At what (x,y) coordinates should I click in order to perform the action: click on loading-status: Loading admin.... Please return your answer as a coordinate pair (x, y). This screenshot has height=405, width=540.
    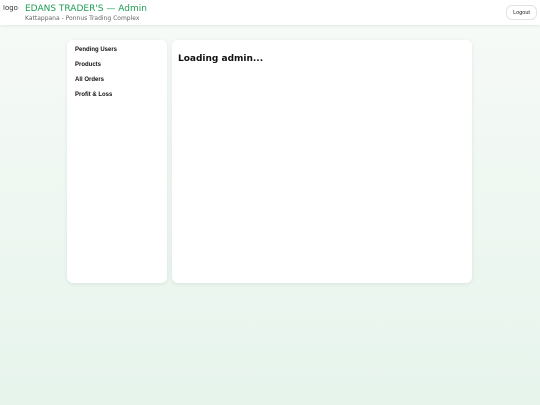
    Looking at the image, I should click on (221, 59).